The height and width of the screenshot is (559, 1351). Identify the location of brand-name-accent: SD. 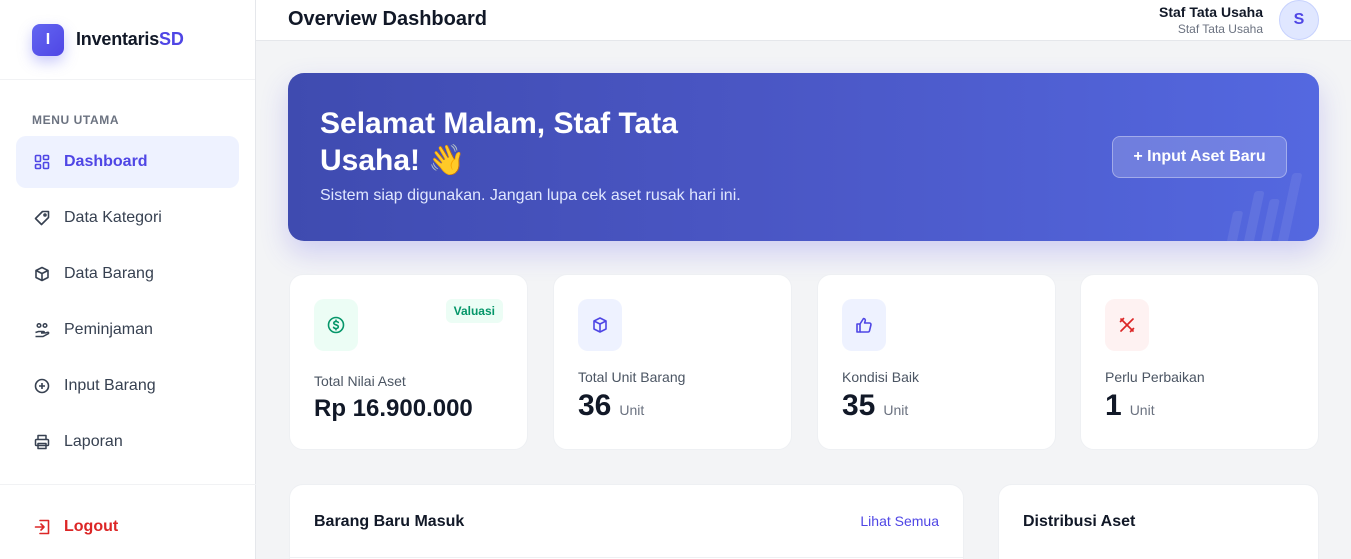
(171, 39).